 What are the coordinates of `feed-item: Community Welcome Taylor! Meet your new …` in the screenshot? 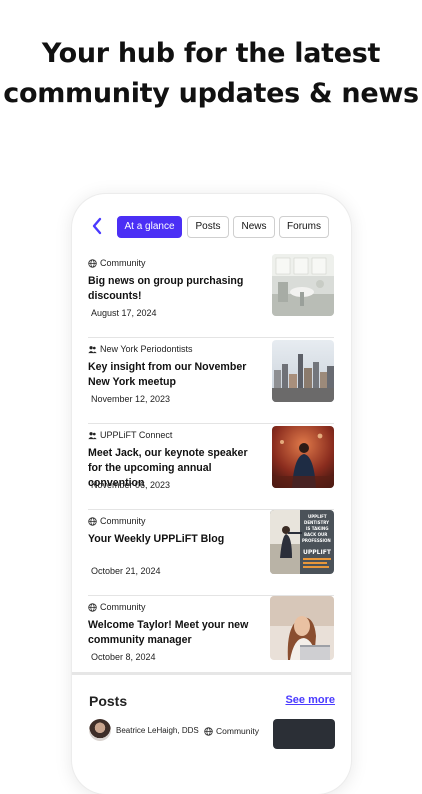 It's located at (211, 639).